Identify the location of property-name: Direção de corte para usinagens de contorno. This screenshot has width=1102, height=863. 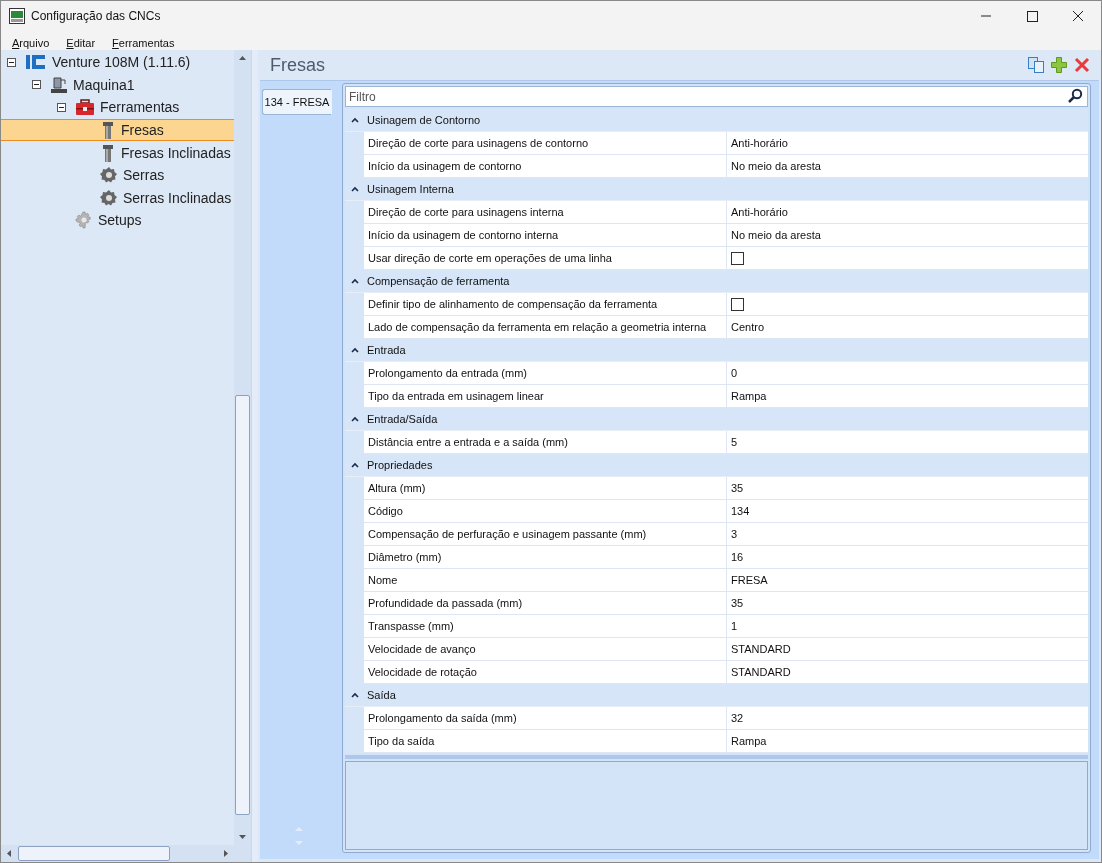
(545, 143).